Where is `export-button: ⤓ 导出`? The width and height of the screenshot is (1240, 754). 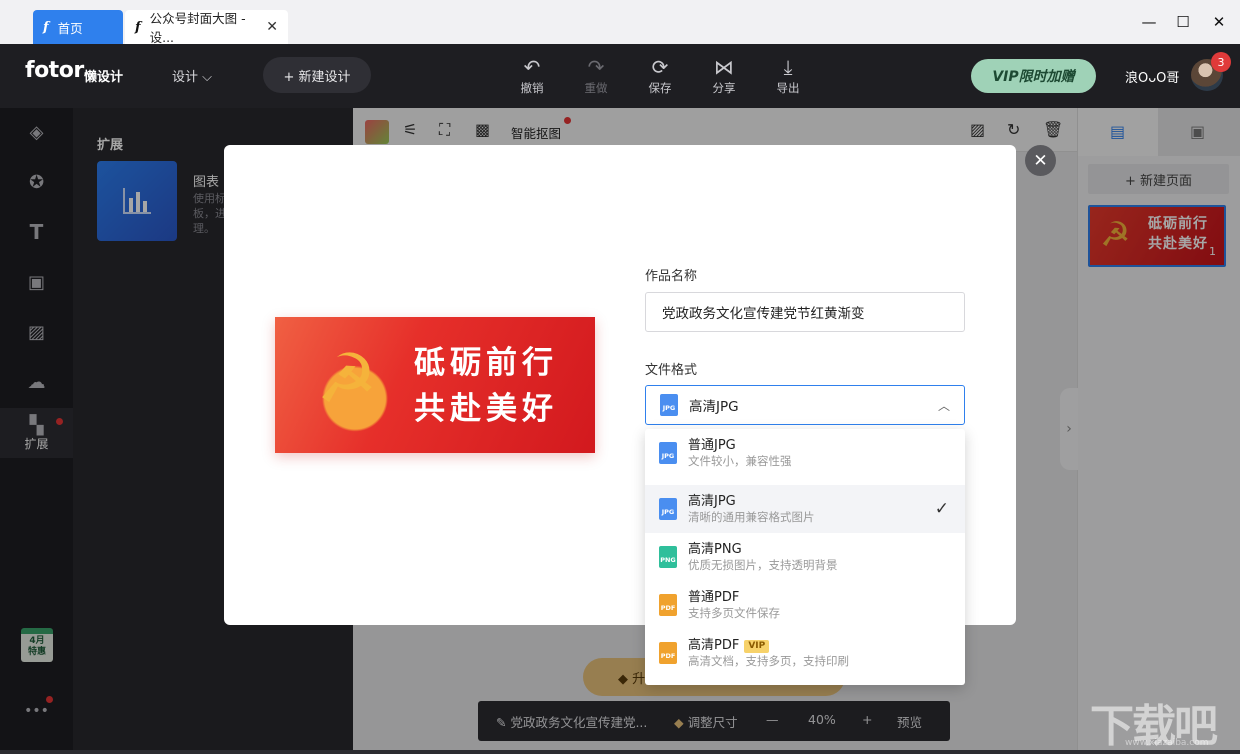
export-button: ⤓ 导出 is located at coordinates (788, 78).